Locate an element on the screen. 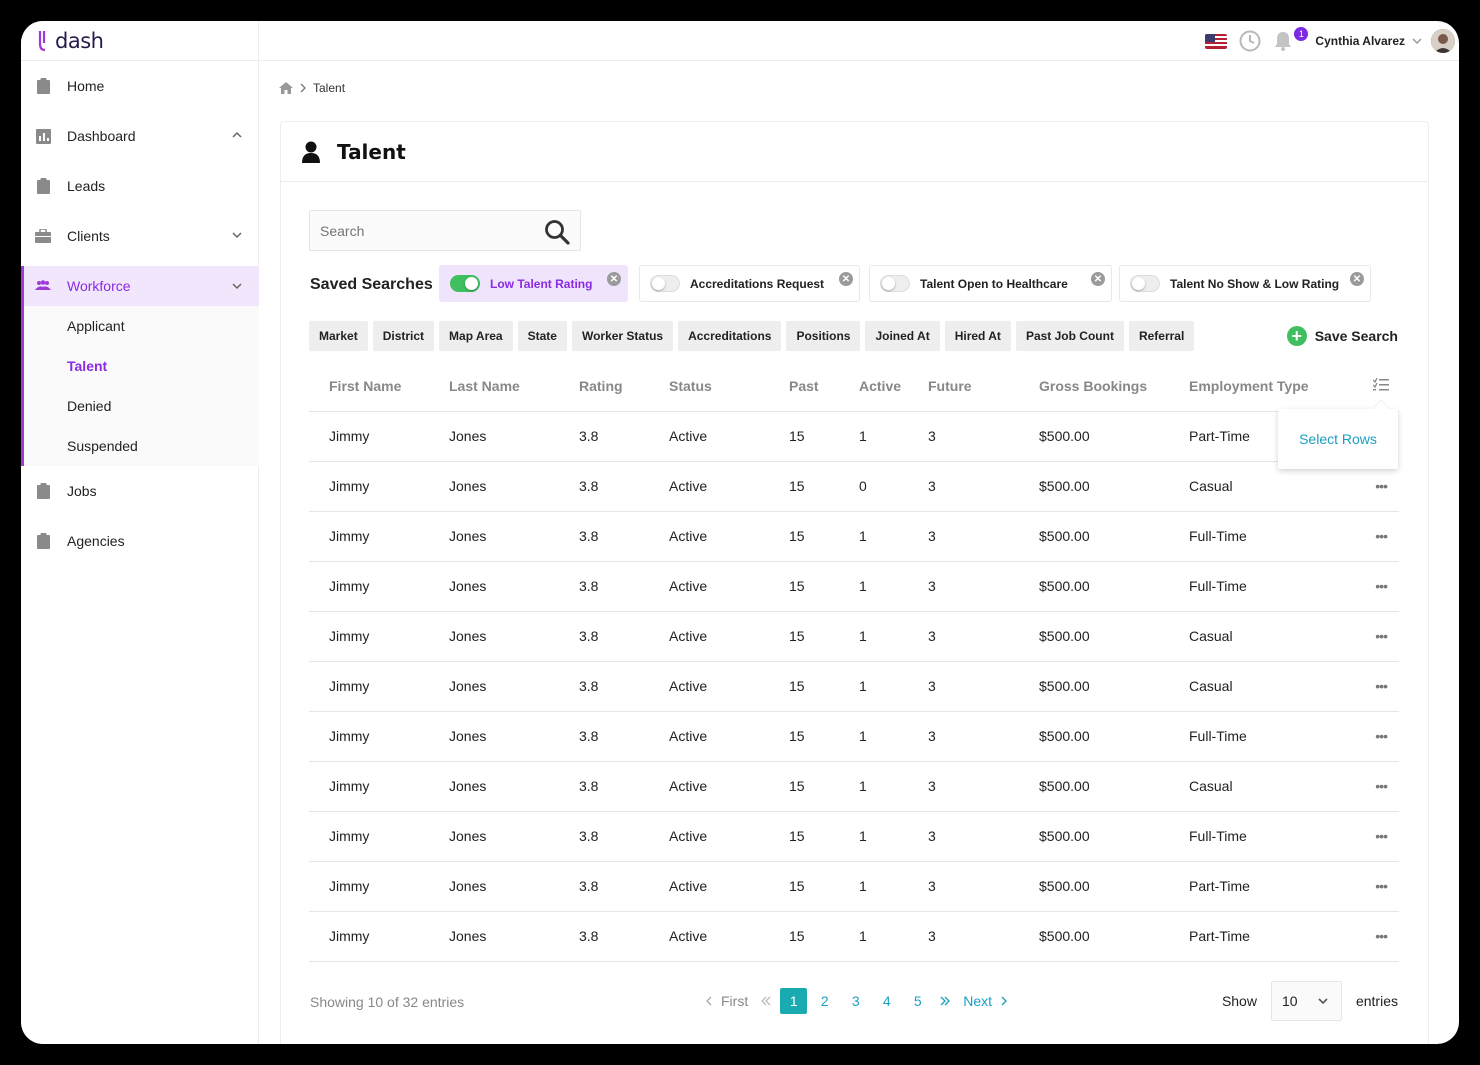 The image size is (1480, 1065). logo-mark-icon is located at coordinates (42, 40).